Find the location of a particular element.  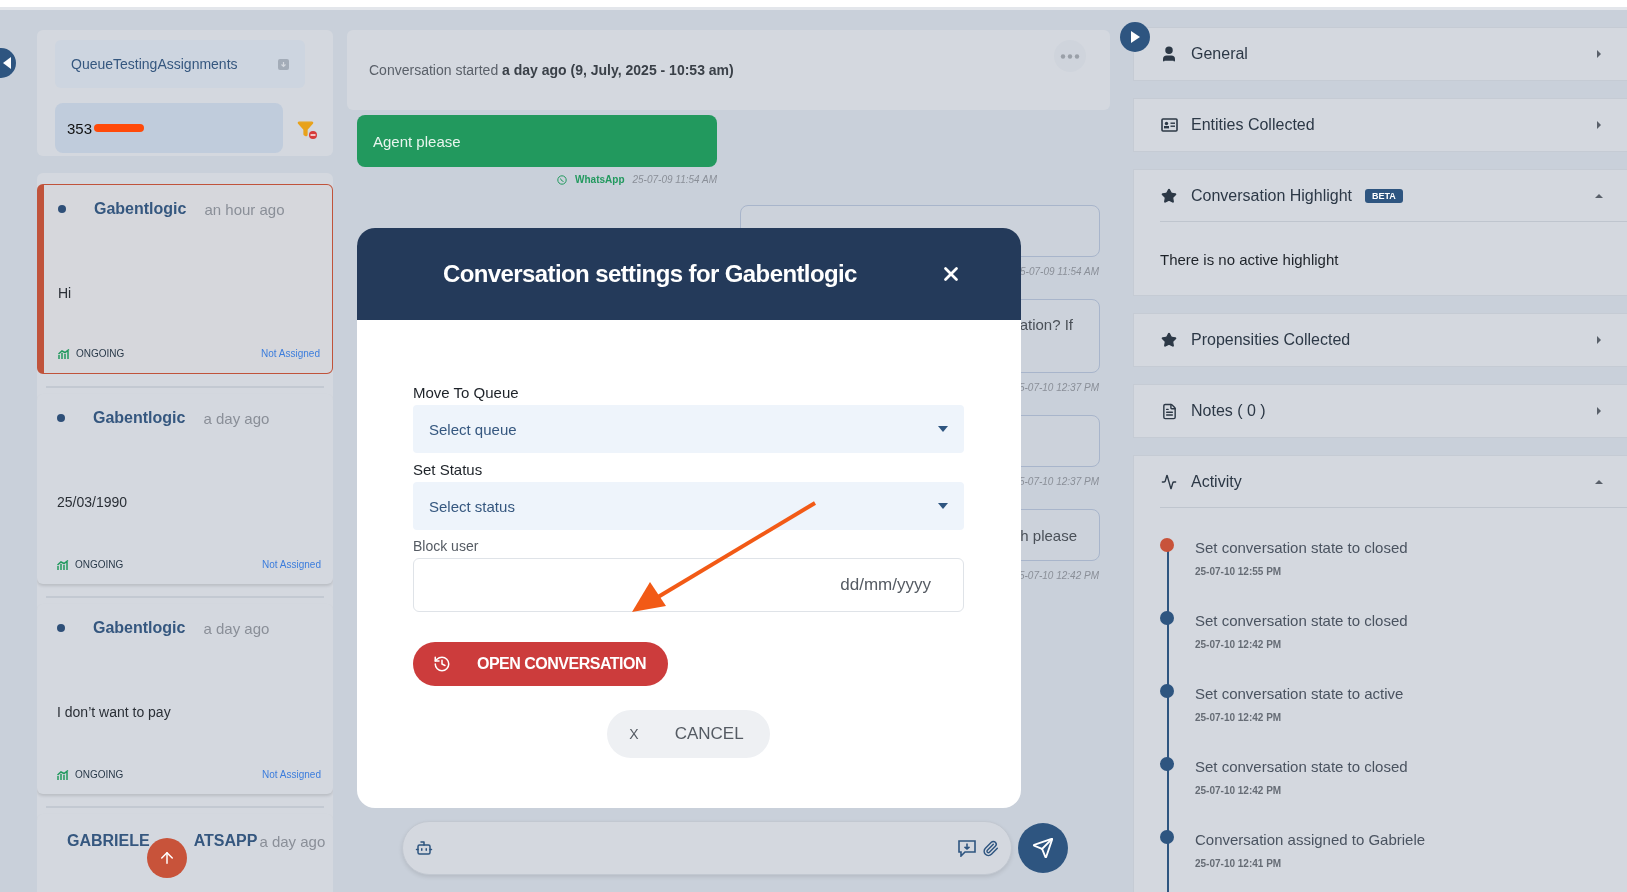

conversation-card: Gabentlogic a day ago I don’t want to pay ONGOING Not Assigned is located at coordinates (185, 699).